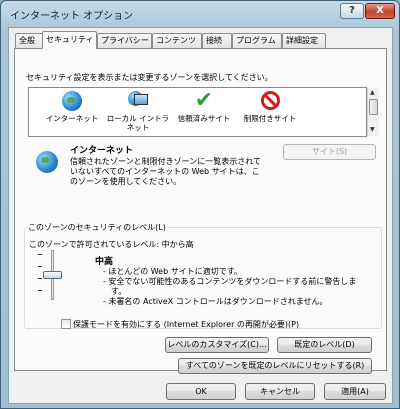 The image size is (400, 409). Describe the element at coordinates (200, 14) in the screenshot. I see `title-bar: インターネット オプション ? X` at that location.